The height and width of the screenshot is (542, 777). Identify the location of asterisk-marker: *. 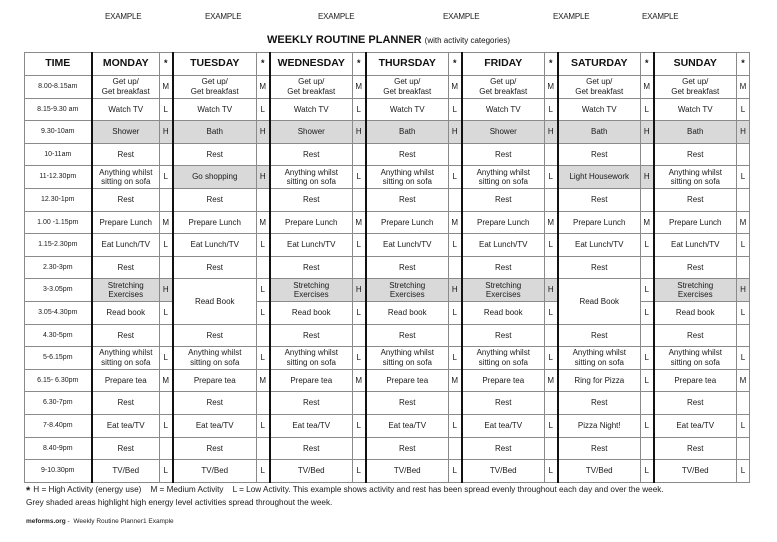
(28, 491).